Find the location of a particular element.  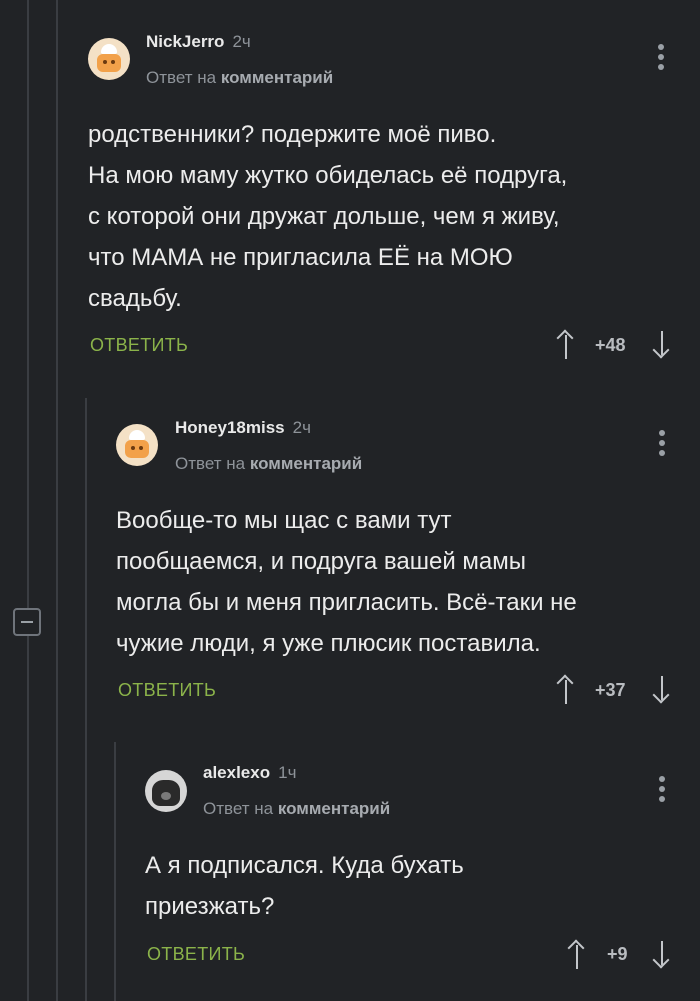

arrow-up-icon is located at coordinates (577, 954).